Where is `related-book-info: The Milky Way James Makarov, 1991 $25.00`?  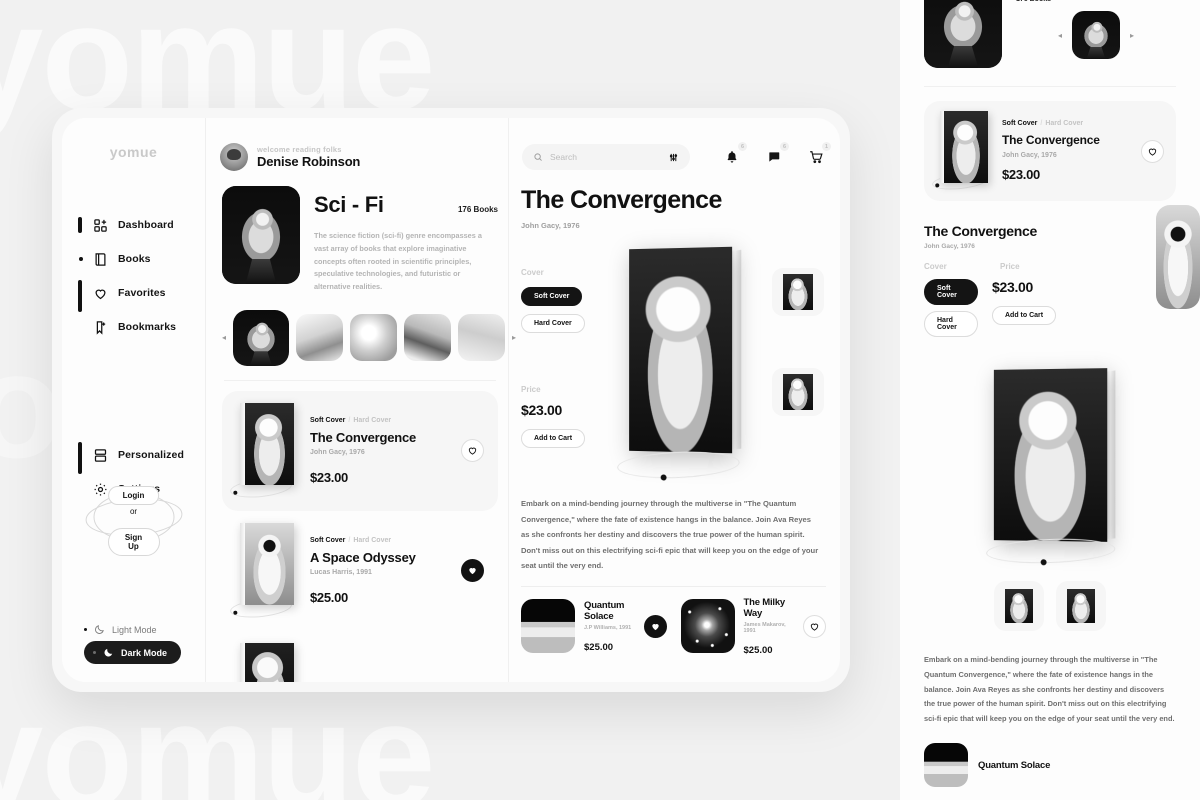
related-book-info: The Milky Way James Makarov, 1991 $25.00 is located at coordinates (769, 626).